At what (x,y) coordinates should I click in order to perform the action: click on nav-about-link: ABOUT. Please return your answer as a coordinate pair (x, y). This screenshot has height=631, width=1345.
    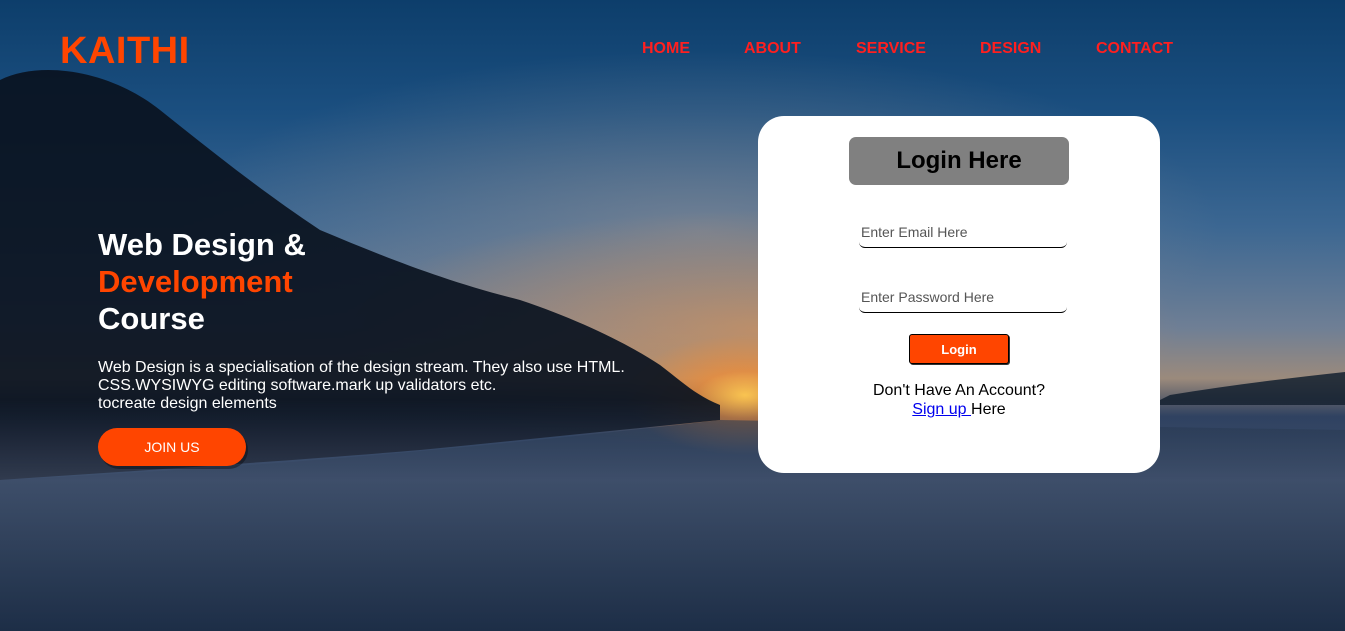
    Looking at the image, I should click on (772, 49).